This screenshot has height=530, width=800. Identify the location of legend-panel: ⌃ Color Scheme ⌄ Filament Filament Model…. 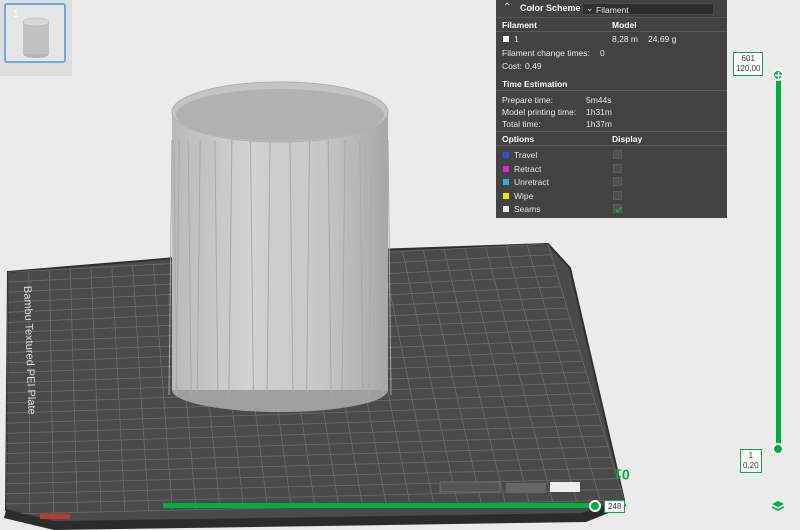
(611, 109).